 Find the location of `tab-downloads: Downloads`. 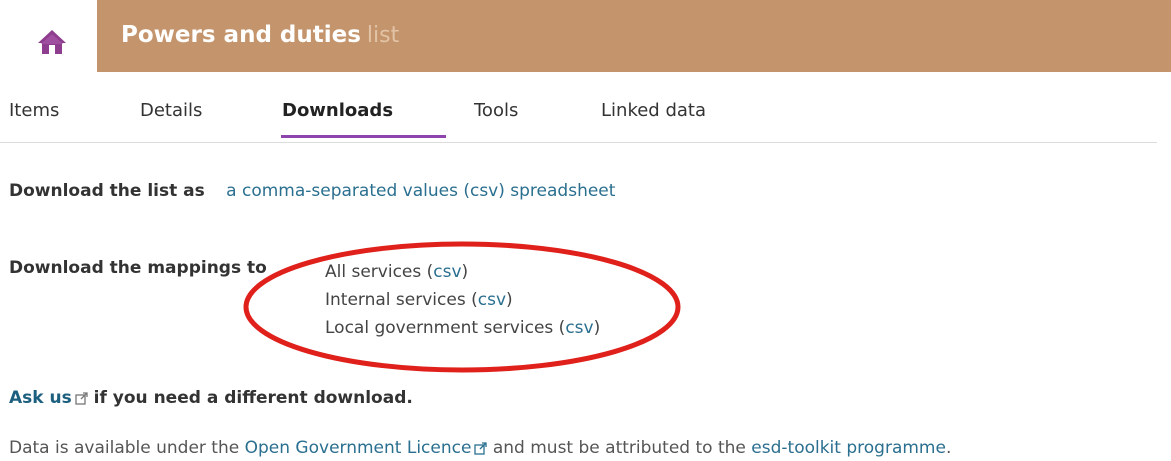

tab-downloads: Downloads is located at coordinates (337, 116).